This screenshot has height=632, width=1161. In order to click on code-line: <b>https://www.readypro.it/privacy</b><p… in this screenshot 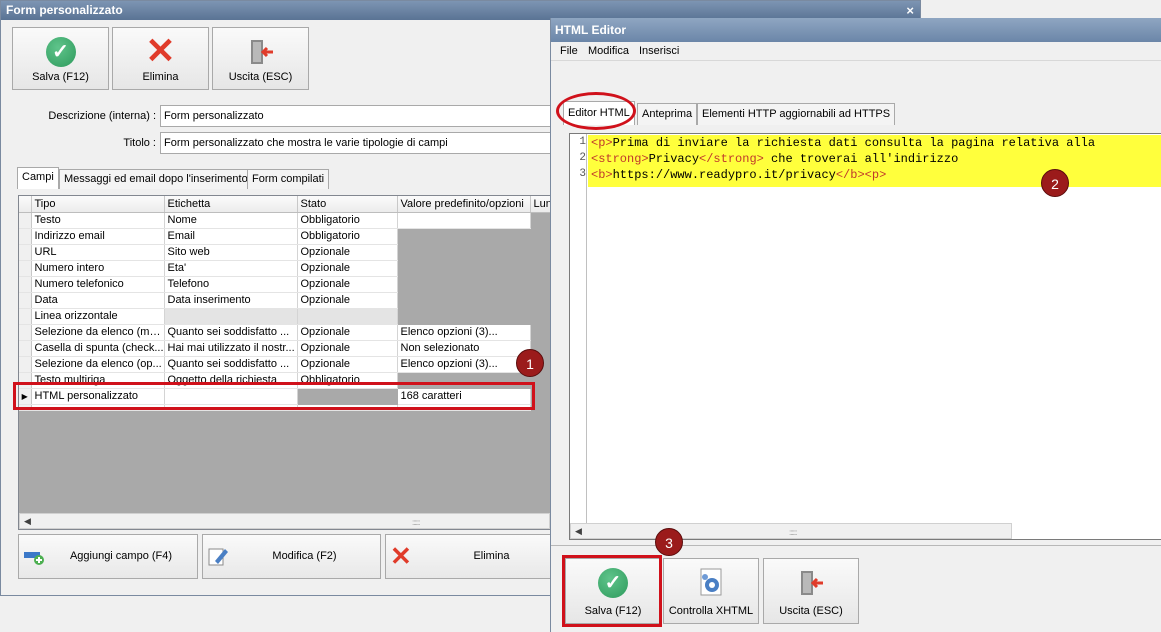, I will do `click(738, 175)`.